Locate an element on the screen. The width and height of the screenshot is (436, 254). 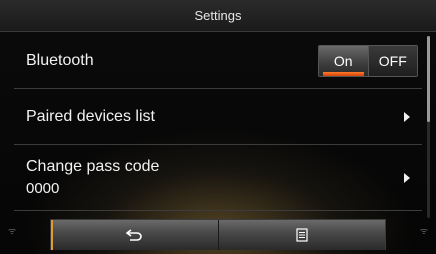
bluetooth-label: Bluetooth is located at coordinates (60, 60).